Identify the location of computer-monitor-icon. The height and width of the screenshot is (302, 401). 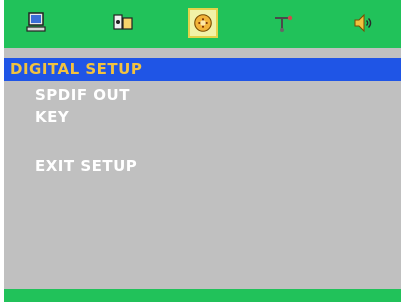
(36, 22).